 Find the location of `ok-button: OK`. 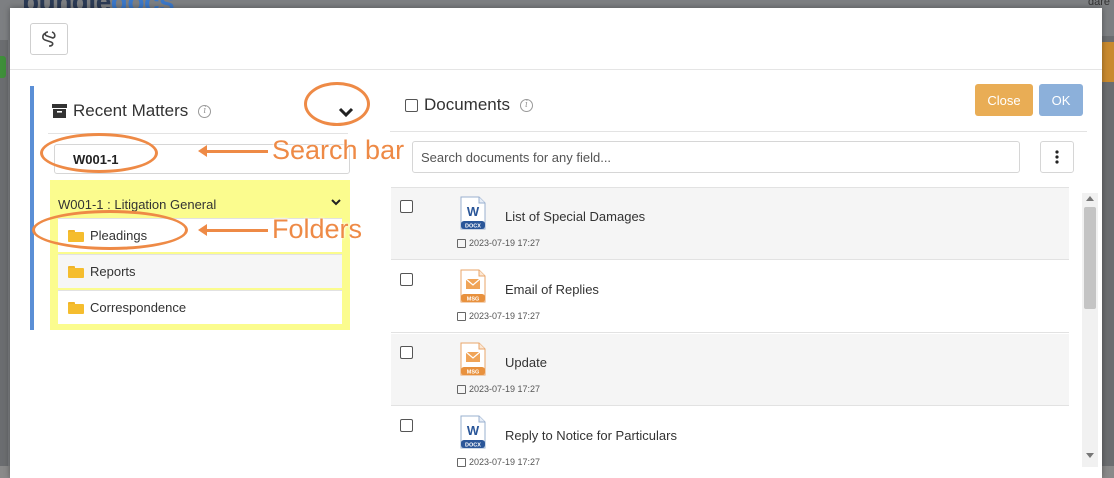

ok-button: OK is located at coordinates (1061, 100).